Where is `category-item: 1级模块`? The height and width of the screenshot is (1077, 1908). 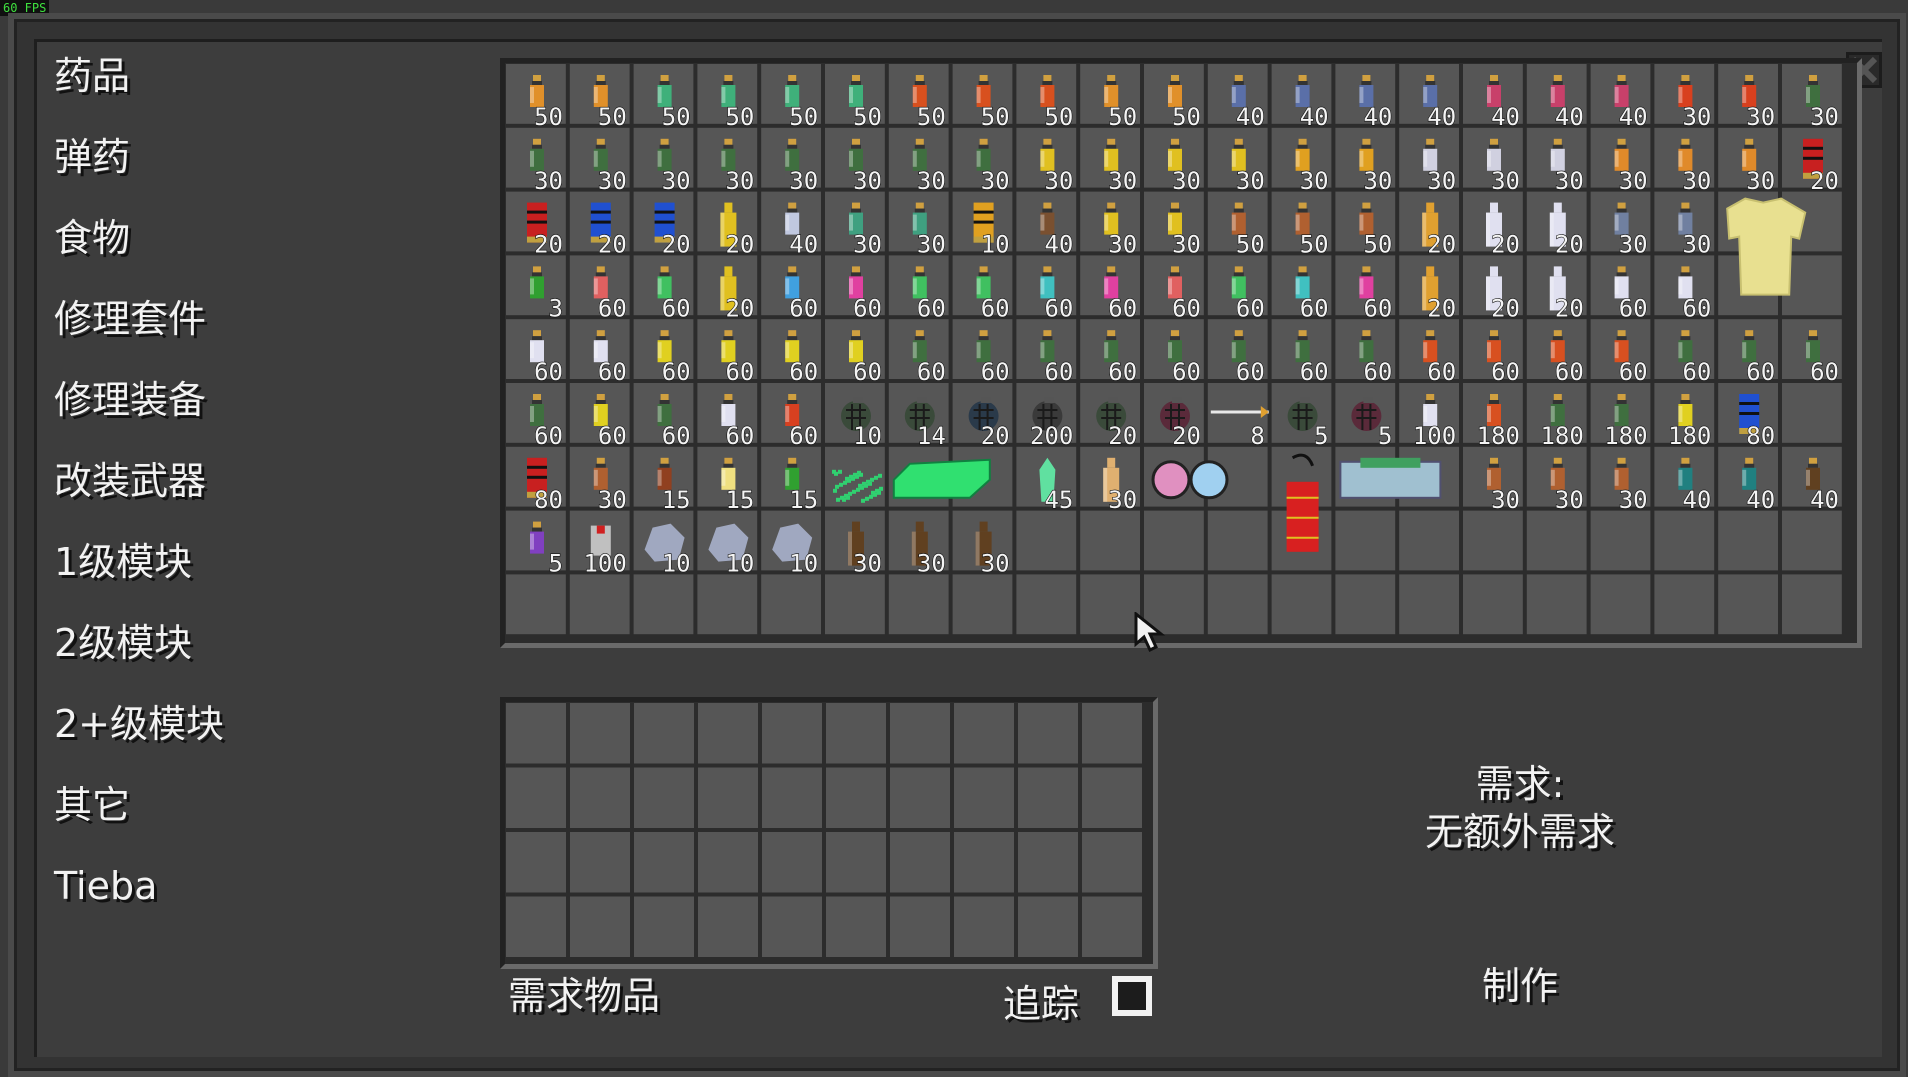 category-item: 1级模块 is located at coordinates (234, 578).